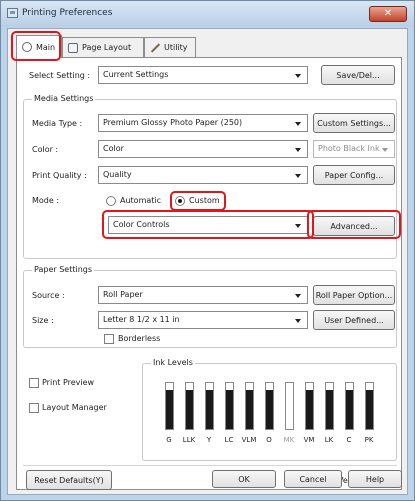 The image size is (415, 501). Describe the element at coordinates (117, 174) in the screenshot. I see `print-quality-value: Quality` at that location.